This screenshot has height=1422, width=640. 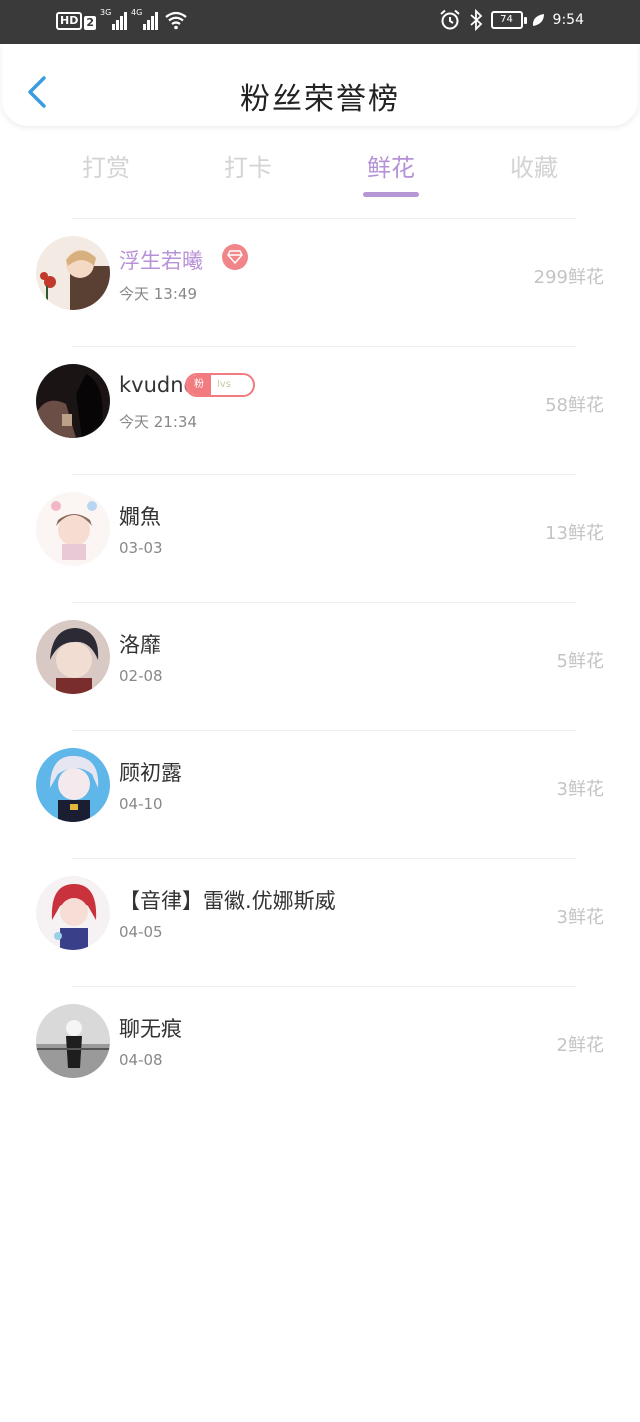 What do you see at coordinates (568, 20) in the screenshot?
I see `status-time: 9:54` at bounding box center [568, 20].